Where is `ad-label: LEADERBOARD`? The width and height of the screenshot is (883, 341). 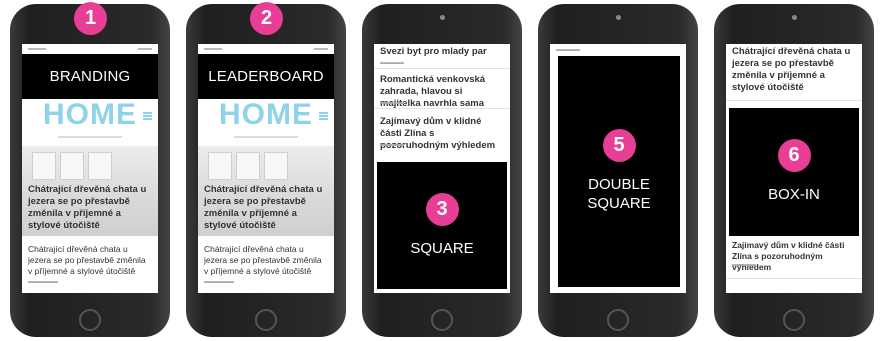
ad-label: LEADERBOARD is located at coordinates (266, 76).